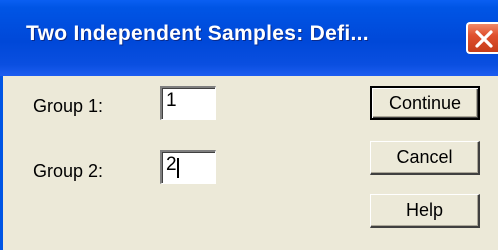 Image resolution: width=498 pixels, height=250 pixels. Describe the element at coordinates (188, 167) in the screenshot. I see `group2-field: 2` at that location.